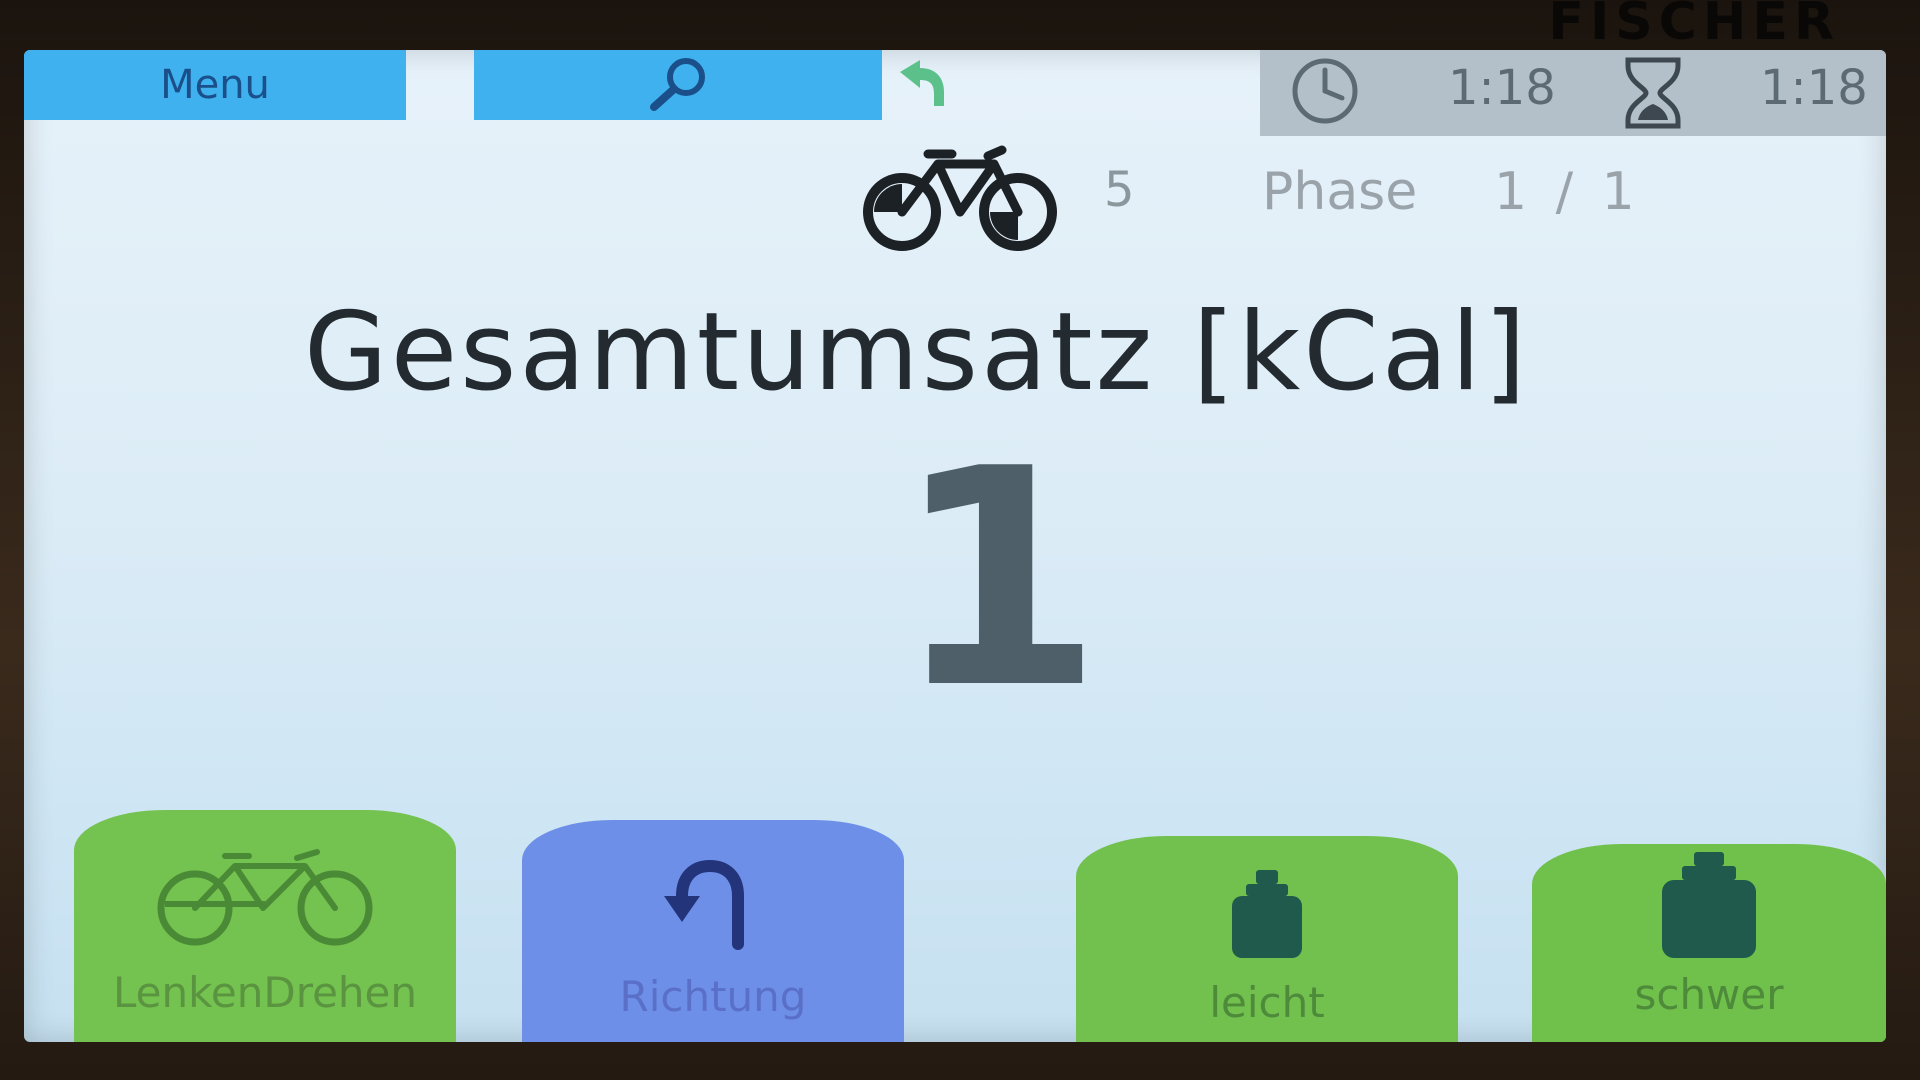 This screenshot has height=1080, width=1920. What do you see at coordinates (1653, 93) in the screenshot?
I see `hourglass-icon` at bounding box center [1653, 93].